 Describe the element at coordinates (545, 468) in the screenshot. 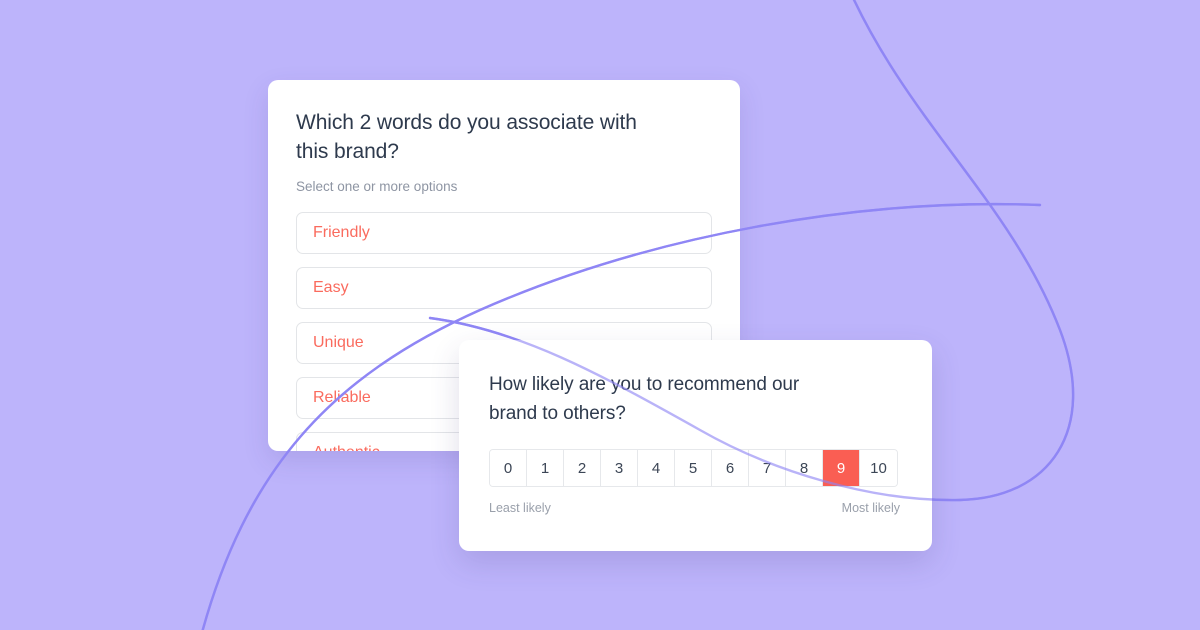

I see `nps-scale-cell-1: 1` at that location.